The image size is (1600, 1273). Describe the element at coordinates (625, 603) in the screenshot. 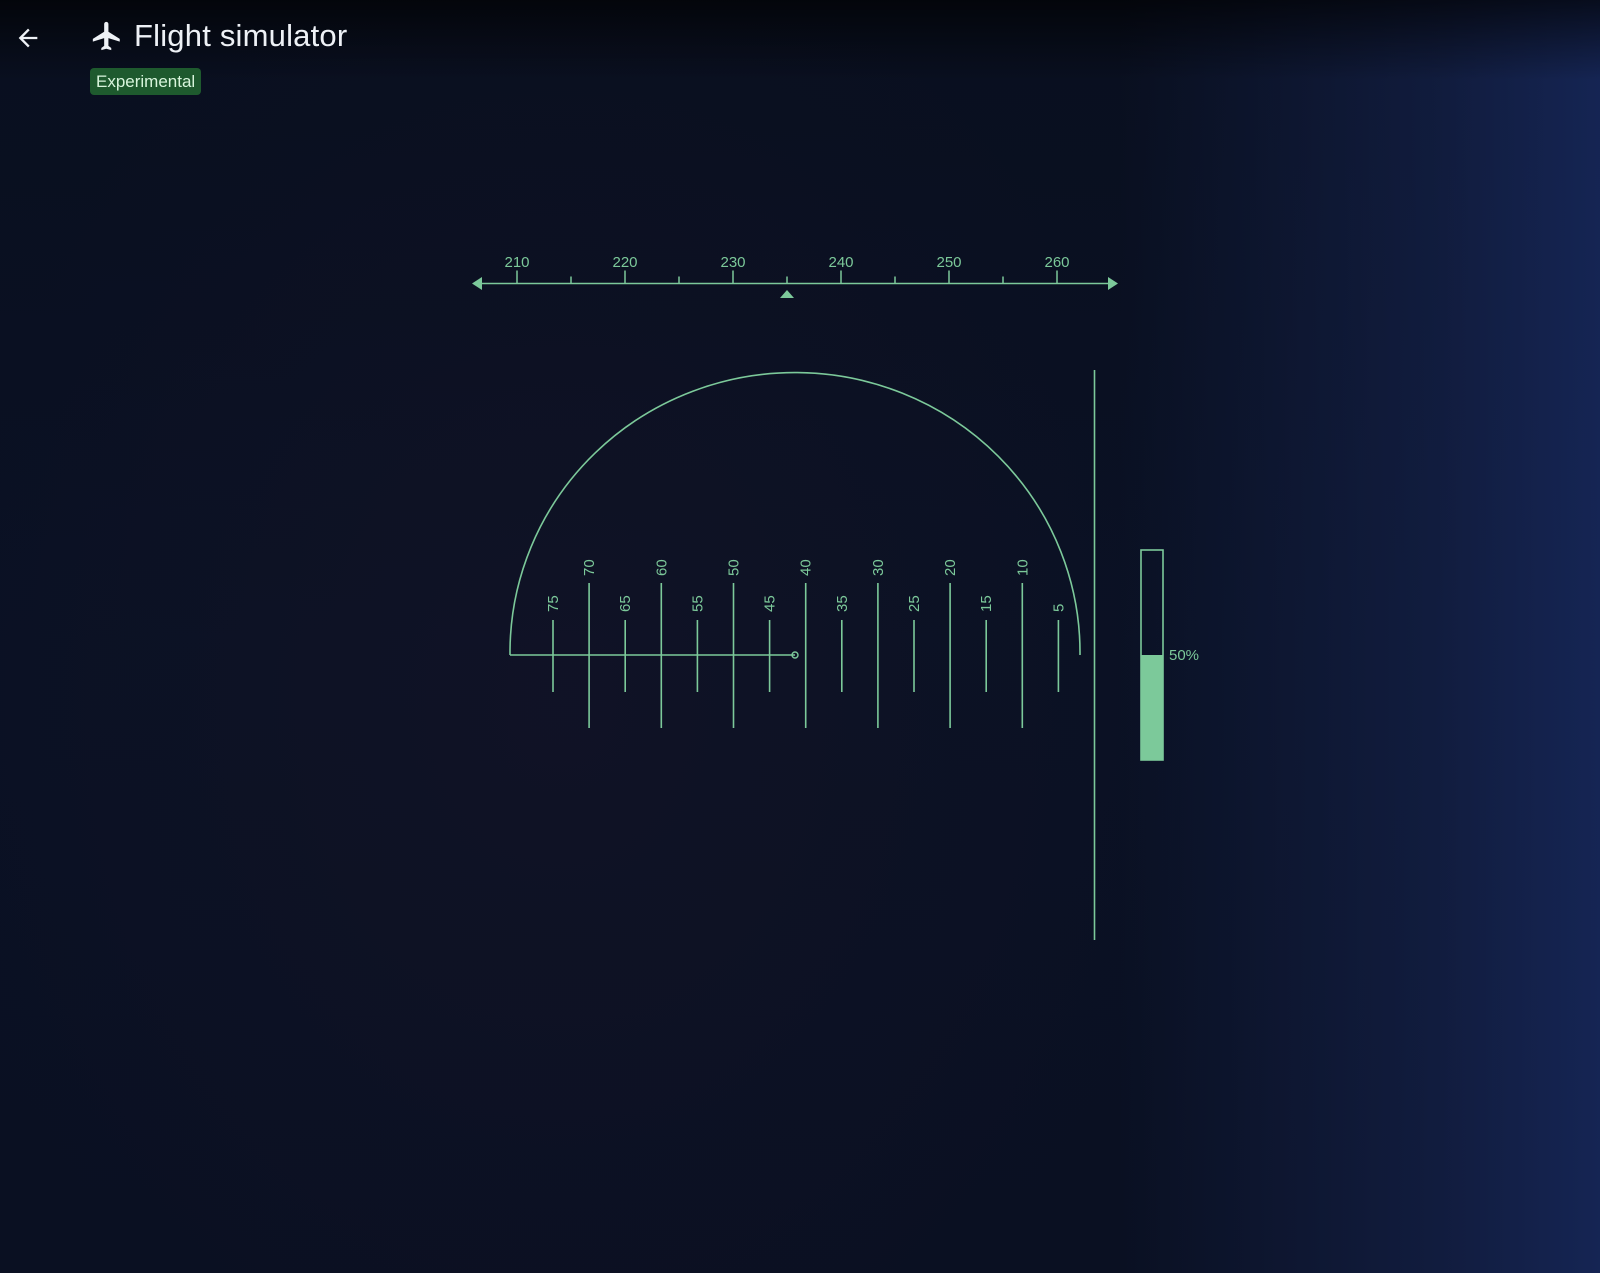

I see `pitch-tick-label: 65` at that location.